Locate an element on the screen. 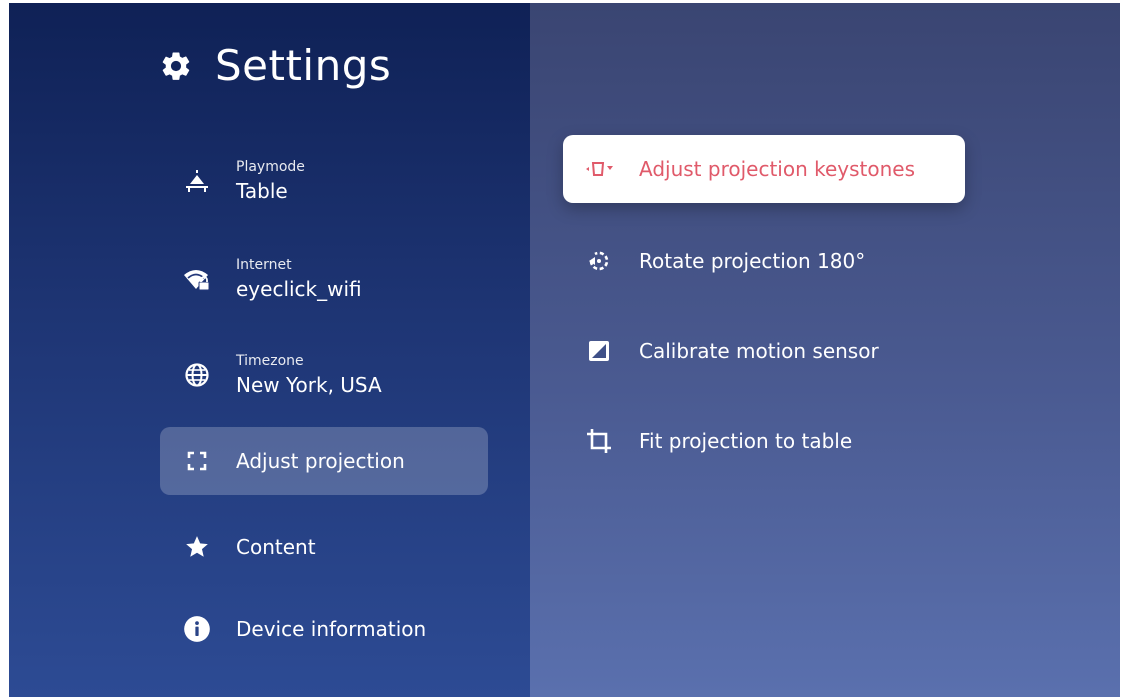 The image size is (1128, 697). sidebar-item-label: Adjust projection is located at coordinates (320, 461).